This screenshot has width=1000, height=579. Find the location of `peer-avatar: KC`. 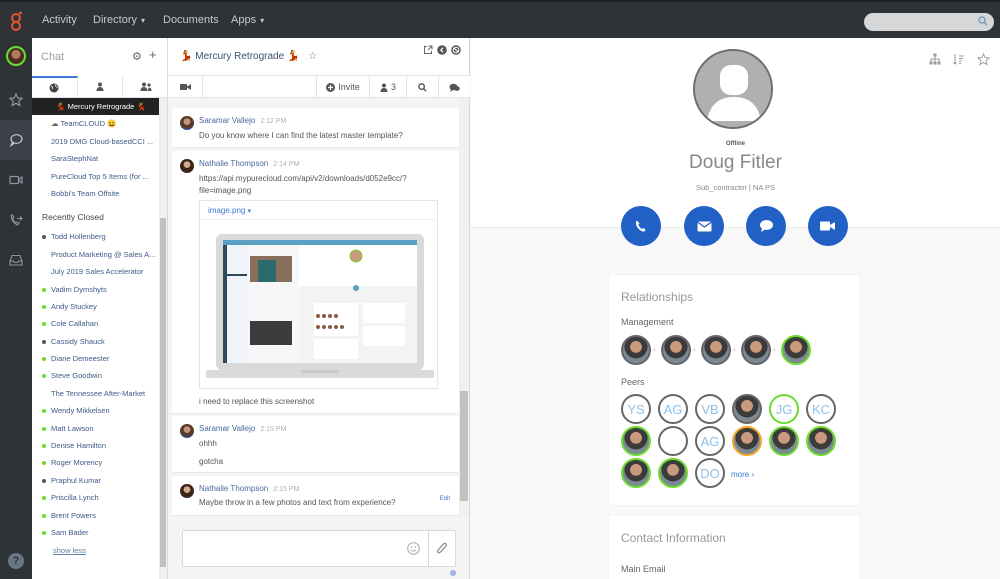

peer-avatar: KC is located at coordinates (821, 409).